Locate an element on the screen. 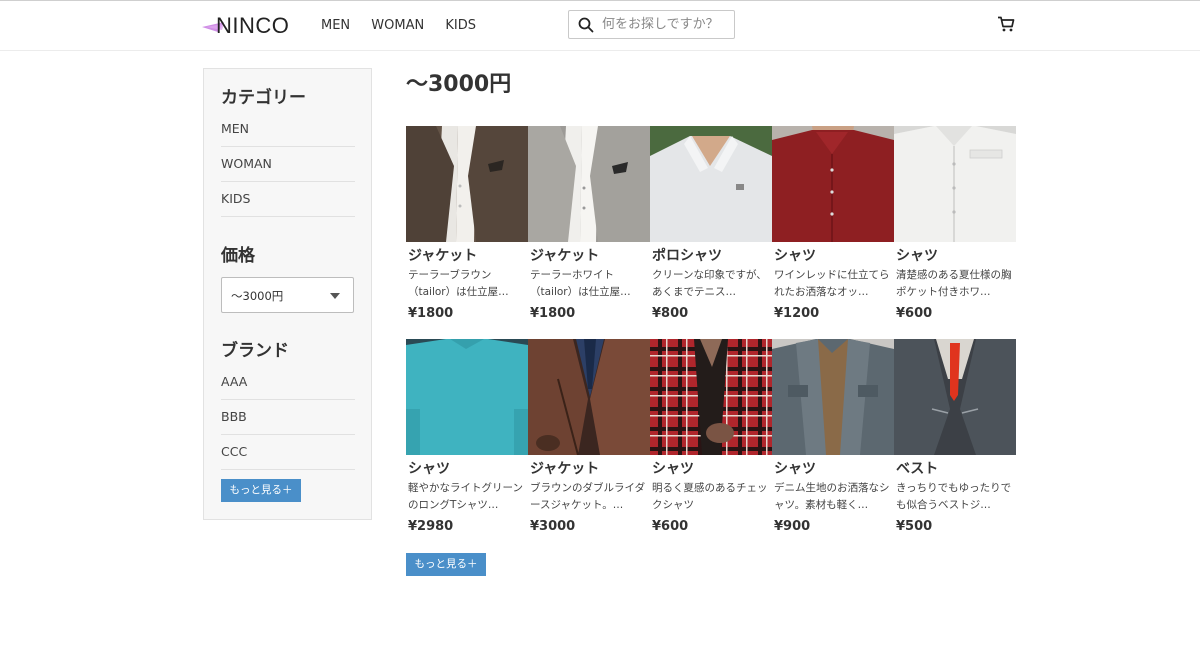 The width and height of the screenshot is (1200, 648). product-description: 明るく夏感のあるチェックシャツ is located at coordinates (710, 496).